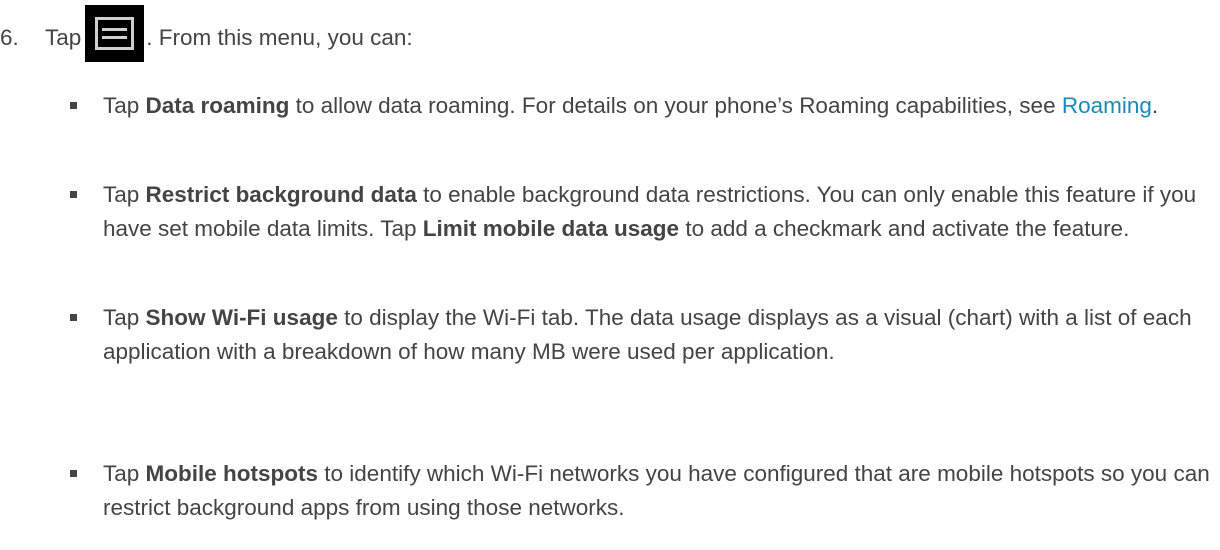 The image size is (1220, 550). I want to click on step-instruction: Tap . From this menu, you can:, so click(229, 36).